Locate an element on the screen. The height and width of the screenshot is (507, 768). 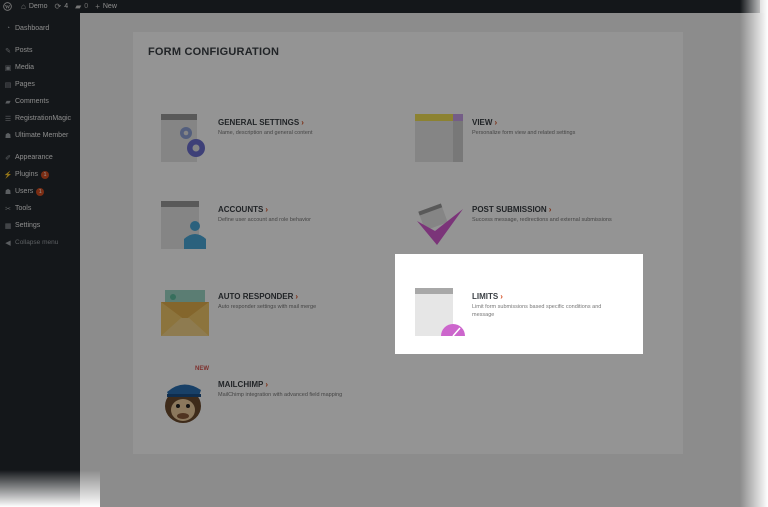
wordpress-logo-icon: W is located at coordinates (7, 6).